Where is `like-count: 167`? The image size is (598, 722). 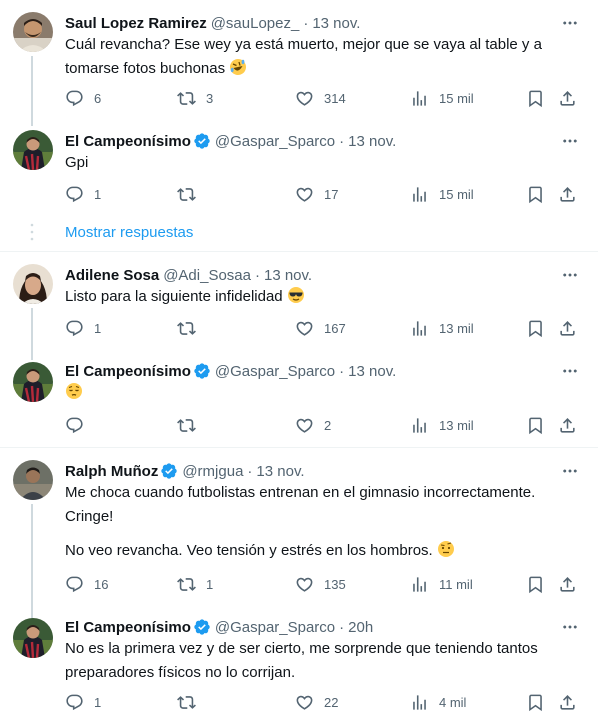
like-count: 167 is located at coordinates (335, 328).